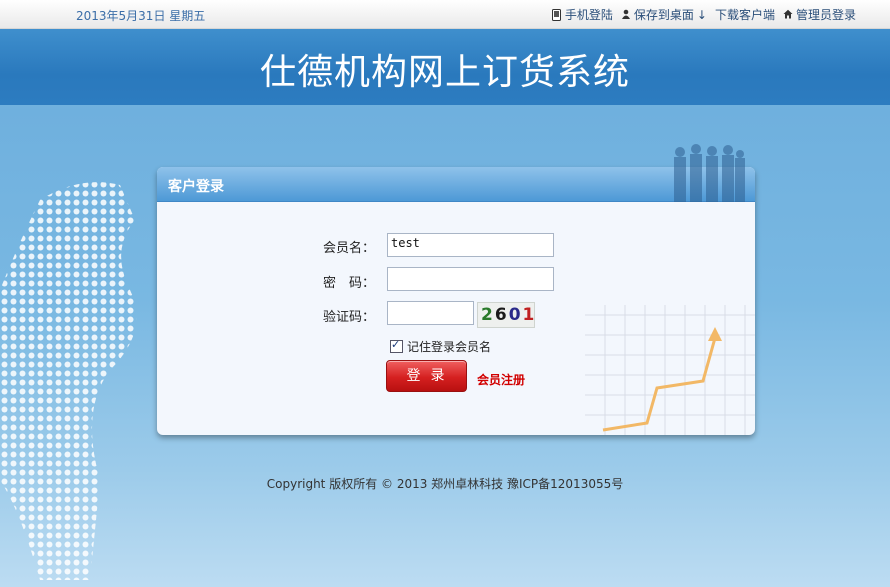 The image size is (890, 587). What do you see at coordinates (349, 283) in the screenshot?
I see `password-label: 密 码：` at bounding box center [349, 283].